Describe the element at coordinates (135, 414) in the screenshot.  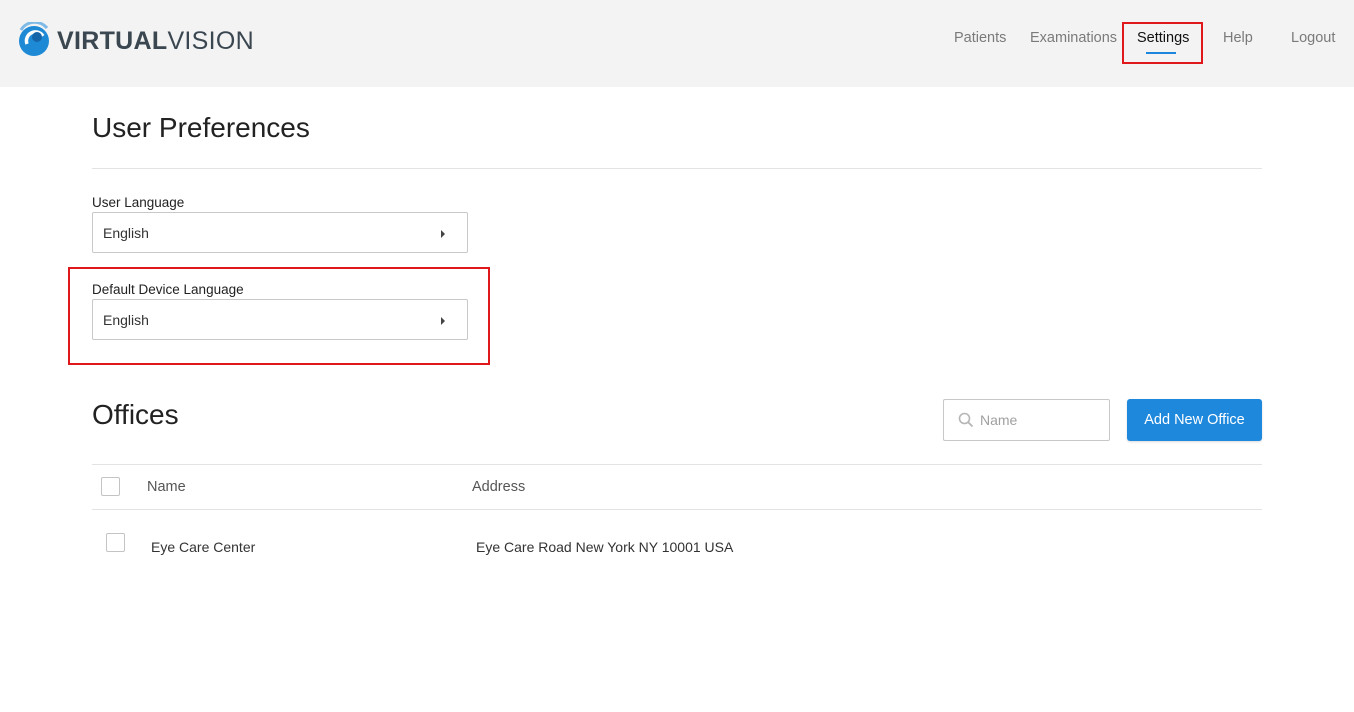
I see `offices-title: Offices` at that location.